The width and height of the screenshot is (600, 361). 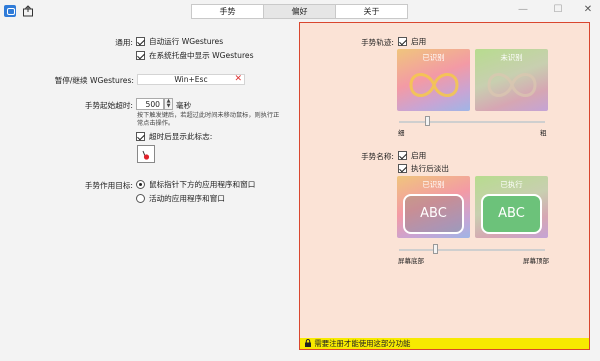 What do you see at coordinates (228, 11) in the screenshot?
I see `tab-gestures: 手势` at bounding box center [228, 11].